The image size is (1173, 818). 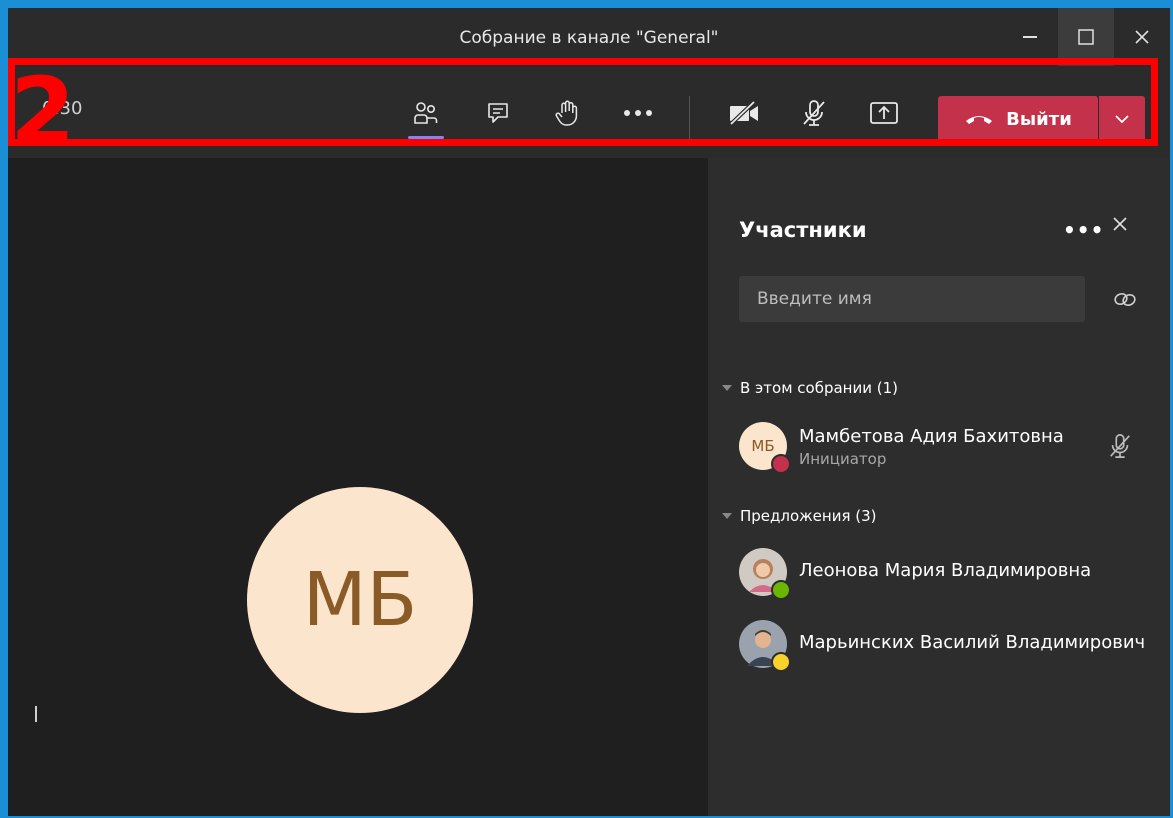 I want to click on suggestion-name: Леонова Мария Владимировна, so click(x=945, y=570).